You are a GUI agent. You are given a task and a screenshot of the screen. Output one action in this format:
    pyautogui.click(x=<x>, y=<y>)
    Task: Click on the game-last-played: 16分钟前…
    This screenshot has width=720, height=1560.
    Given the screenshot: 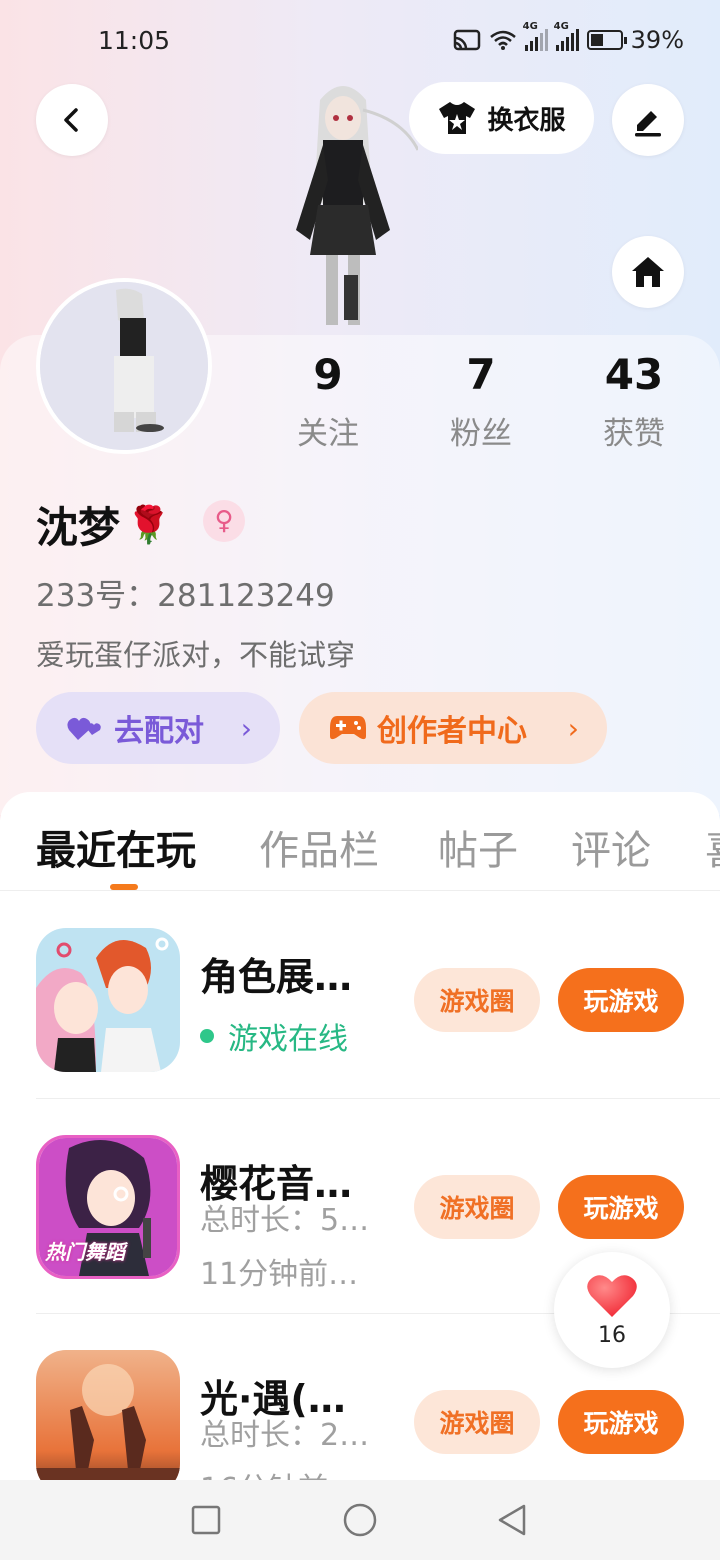 What is the action you would take?
    pyautogui.click(x=279, y=1472)
    